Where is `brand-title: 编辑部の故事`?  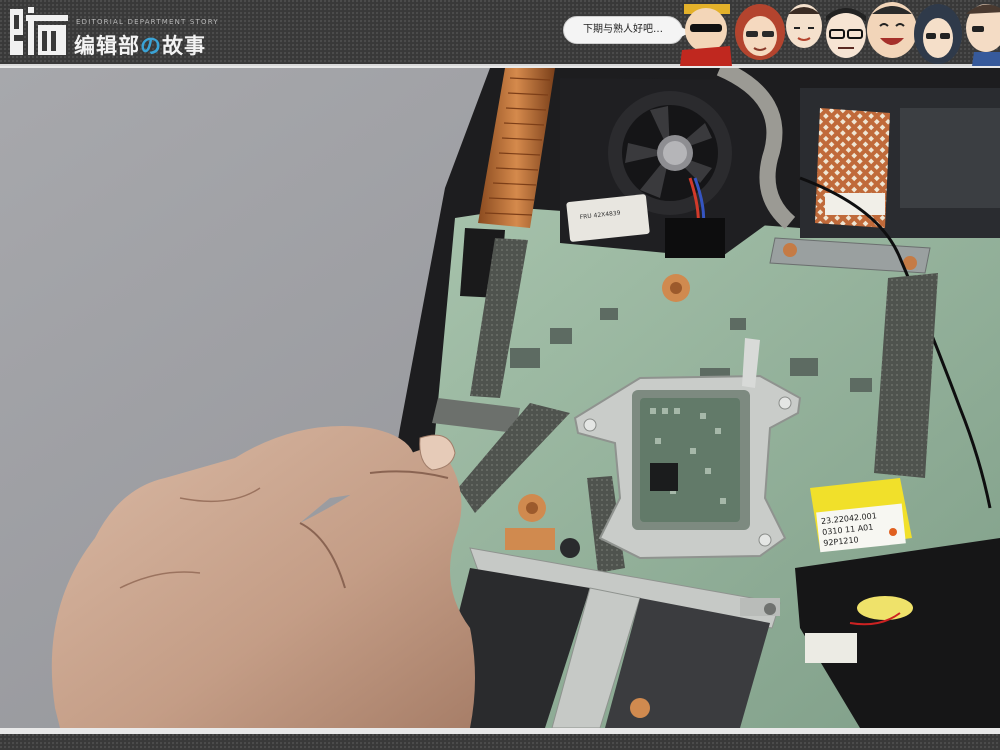
brand-title: 编辑部の故事 is located at coordinates (140, 45).